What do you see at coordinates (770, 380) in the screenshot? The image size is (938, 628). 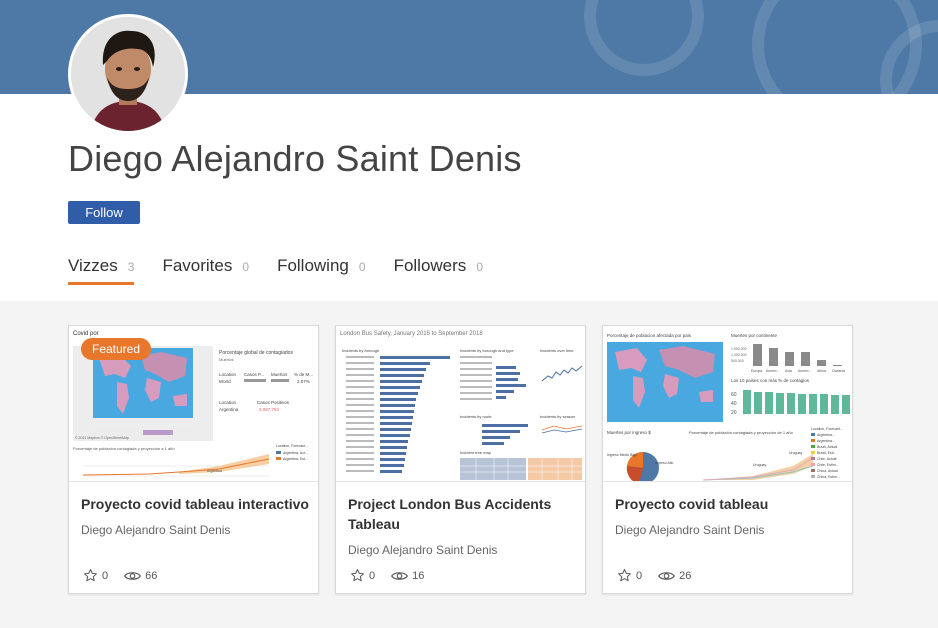 I see `thumb-text: Los 10 paises con más % de contagios` at bounding box center [770, 380].